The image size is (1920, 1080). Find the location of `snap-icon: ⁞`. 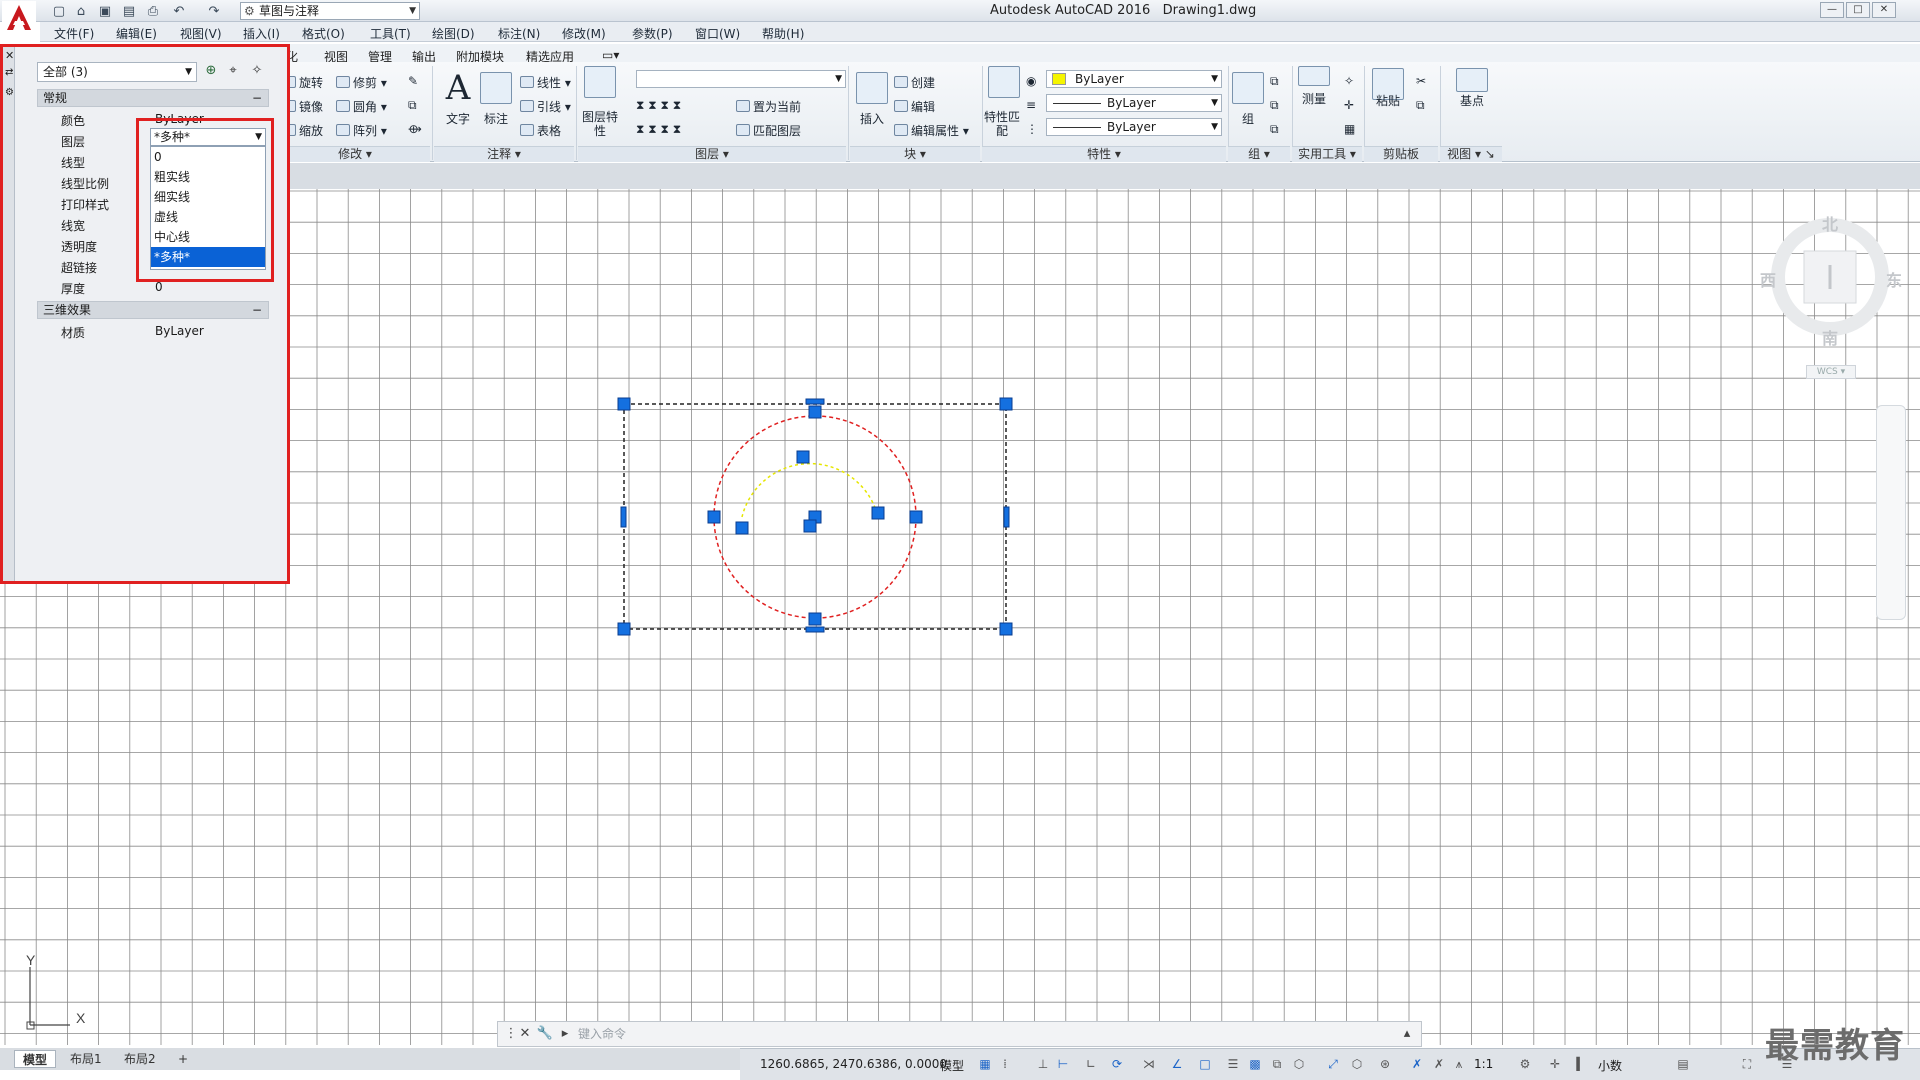

snap-icon: ⁞ is located at coordinates (1005, 1064).